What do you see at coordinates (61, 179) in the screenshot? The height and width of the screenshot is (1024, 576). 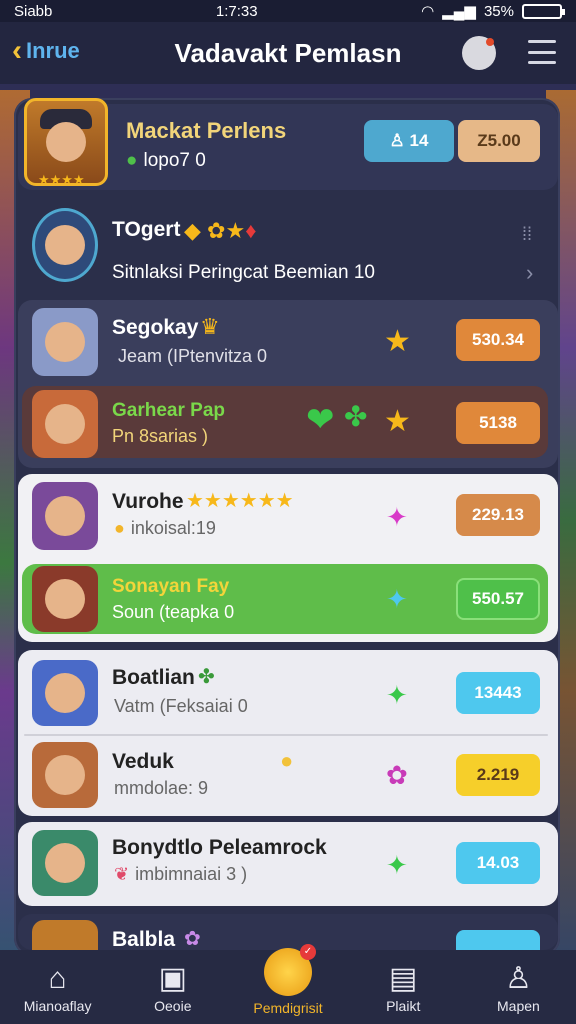 I see `featured-rank-stars: ★★★★` at bounding box center [61, 179].